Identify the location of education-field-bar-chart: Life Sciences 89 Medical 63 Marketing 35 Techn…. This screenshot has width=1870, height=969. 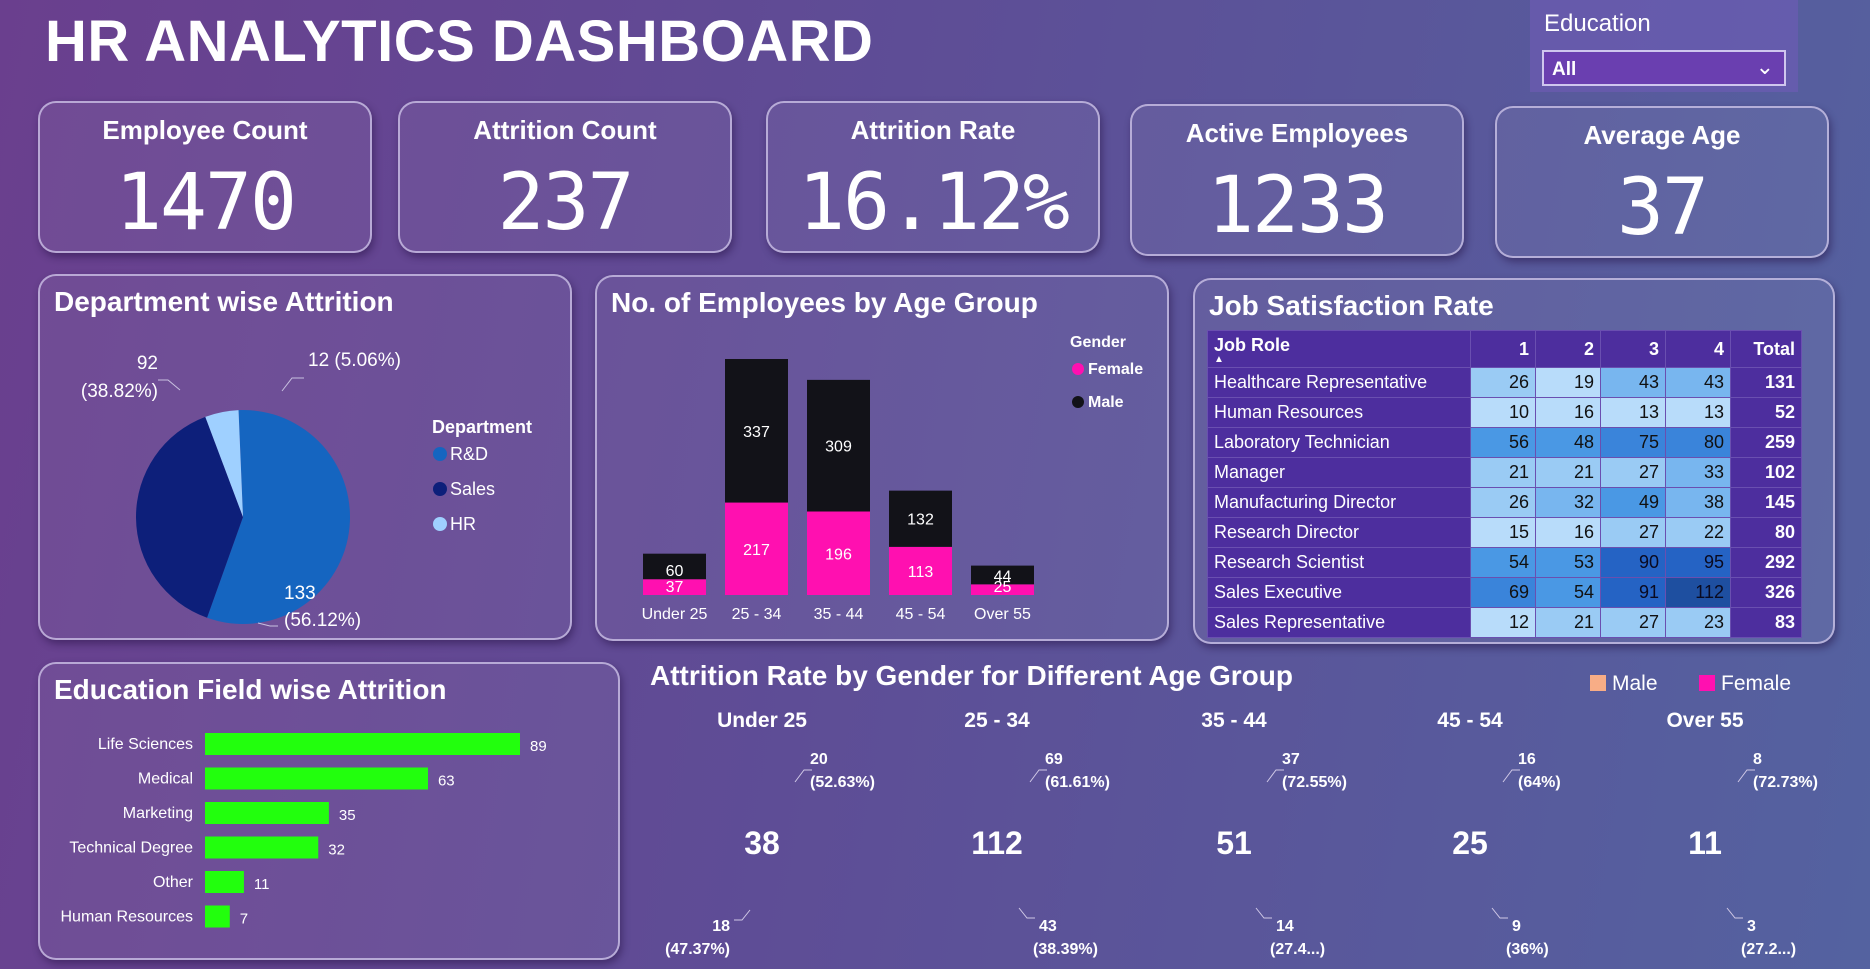
(304, 830).